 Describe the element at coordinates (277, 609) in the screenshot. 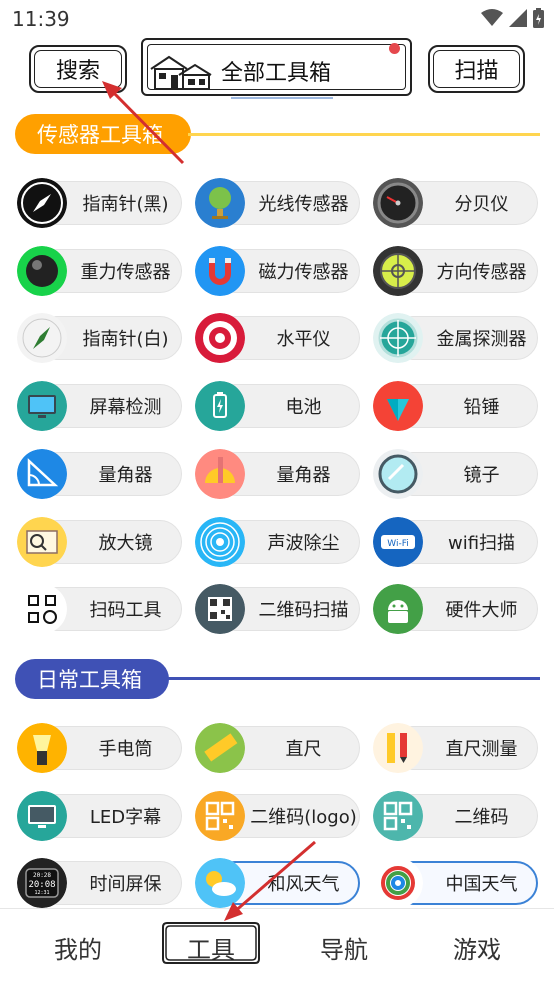

I see `tool-item: 二维码扫描` at that location.